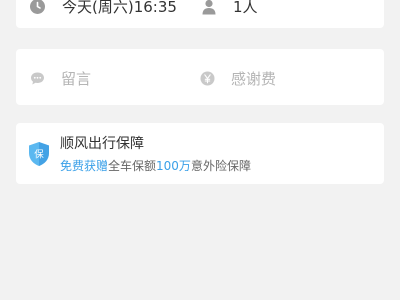 The width and height of the screenshot is (400, 300). I want to click on shield-icon: 保, so click(39, 154).